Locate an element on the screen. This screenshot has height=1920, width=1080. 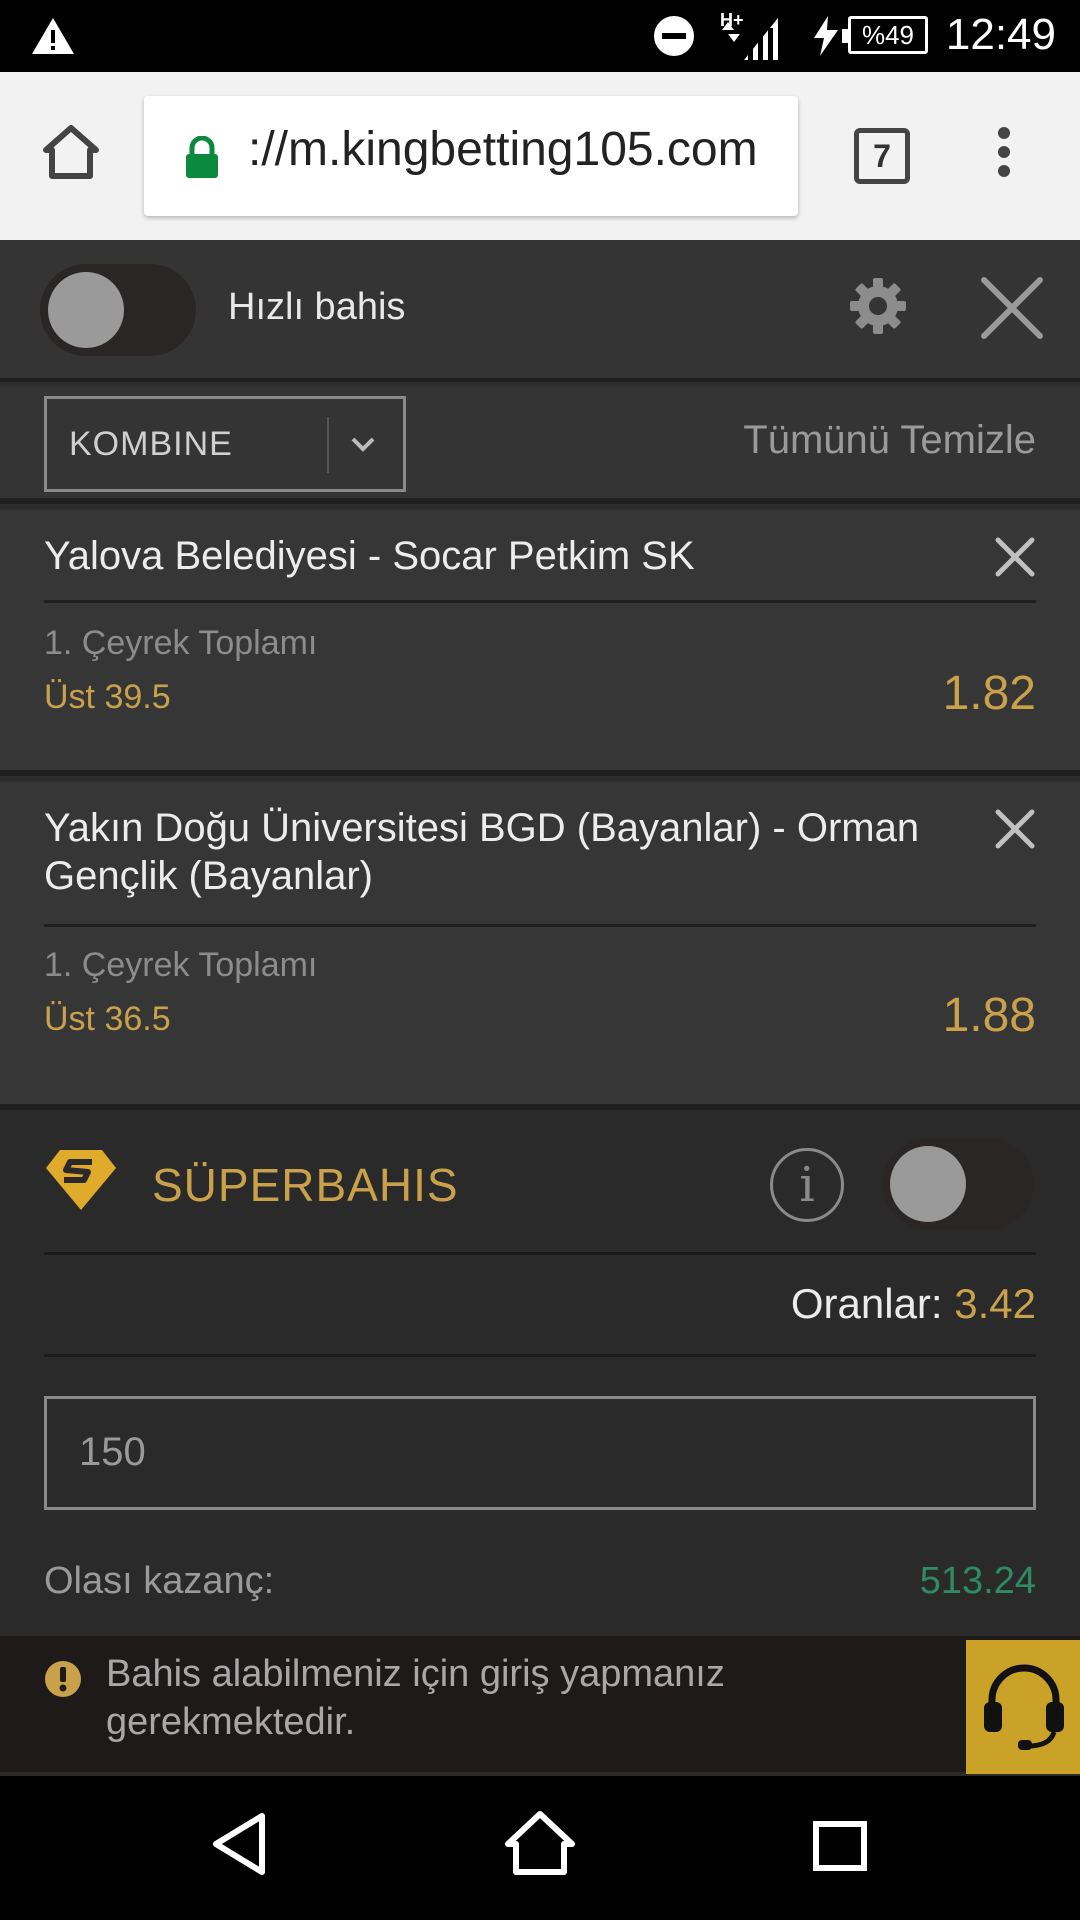
status-bar: H+ %49 12:49 is located at coordinates (540, 36).